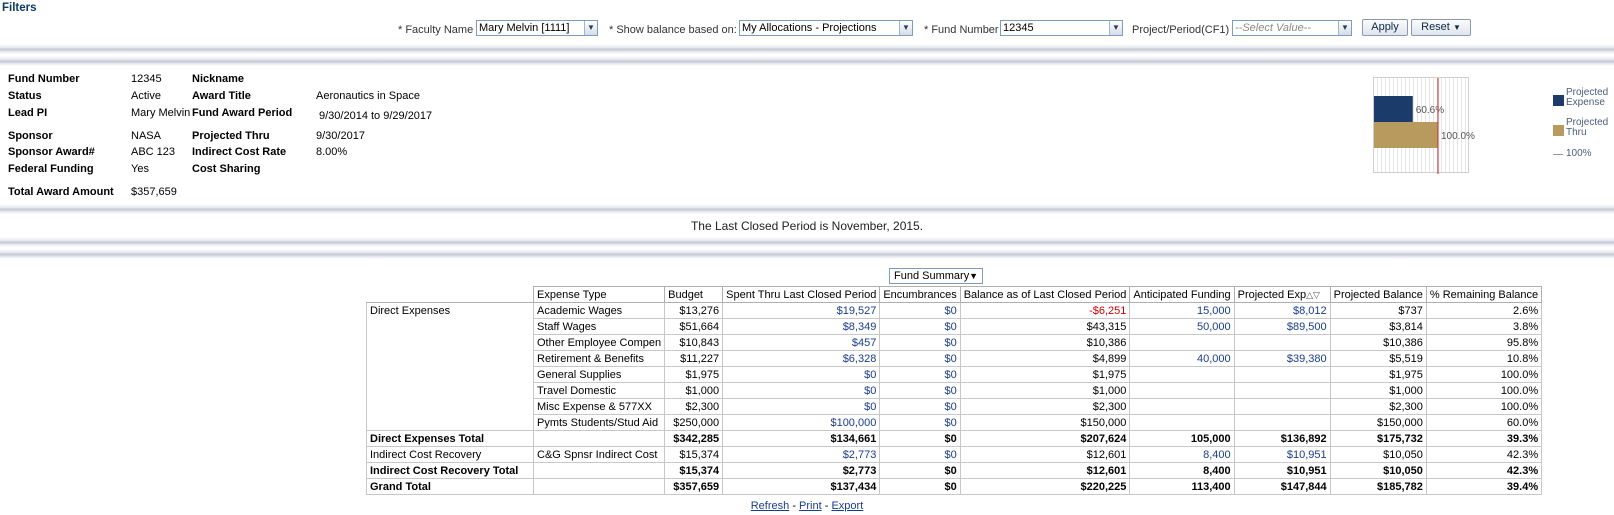  Describe the element at coordinates (51, 169) in the screenshot. I see `federal-funding-heading: Federal Funding` at that location.